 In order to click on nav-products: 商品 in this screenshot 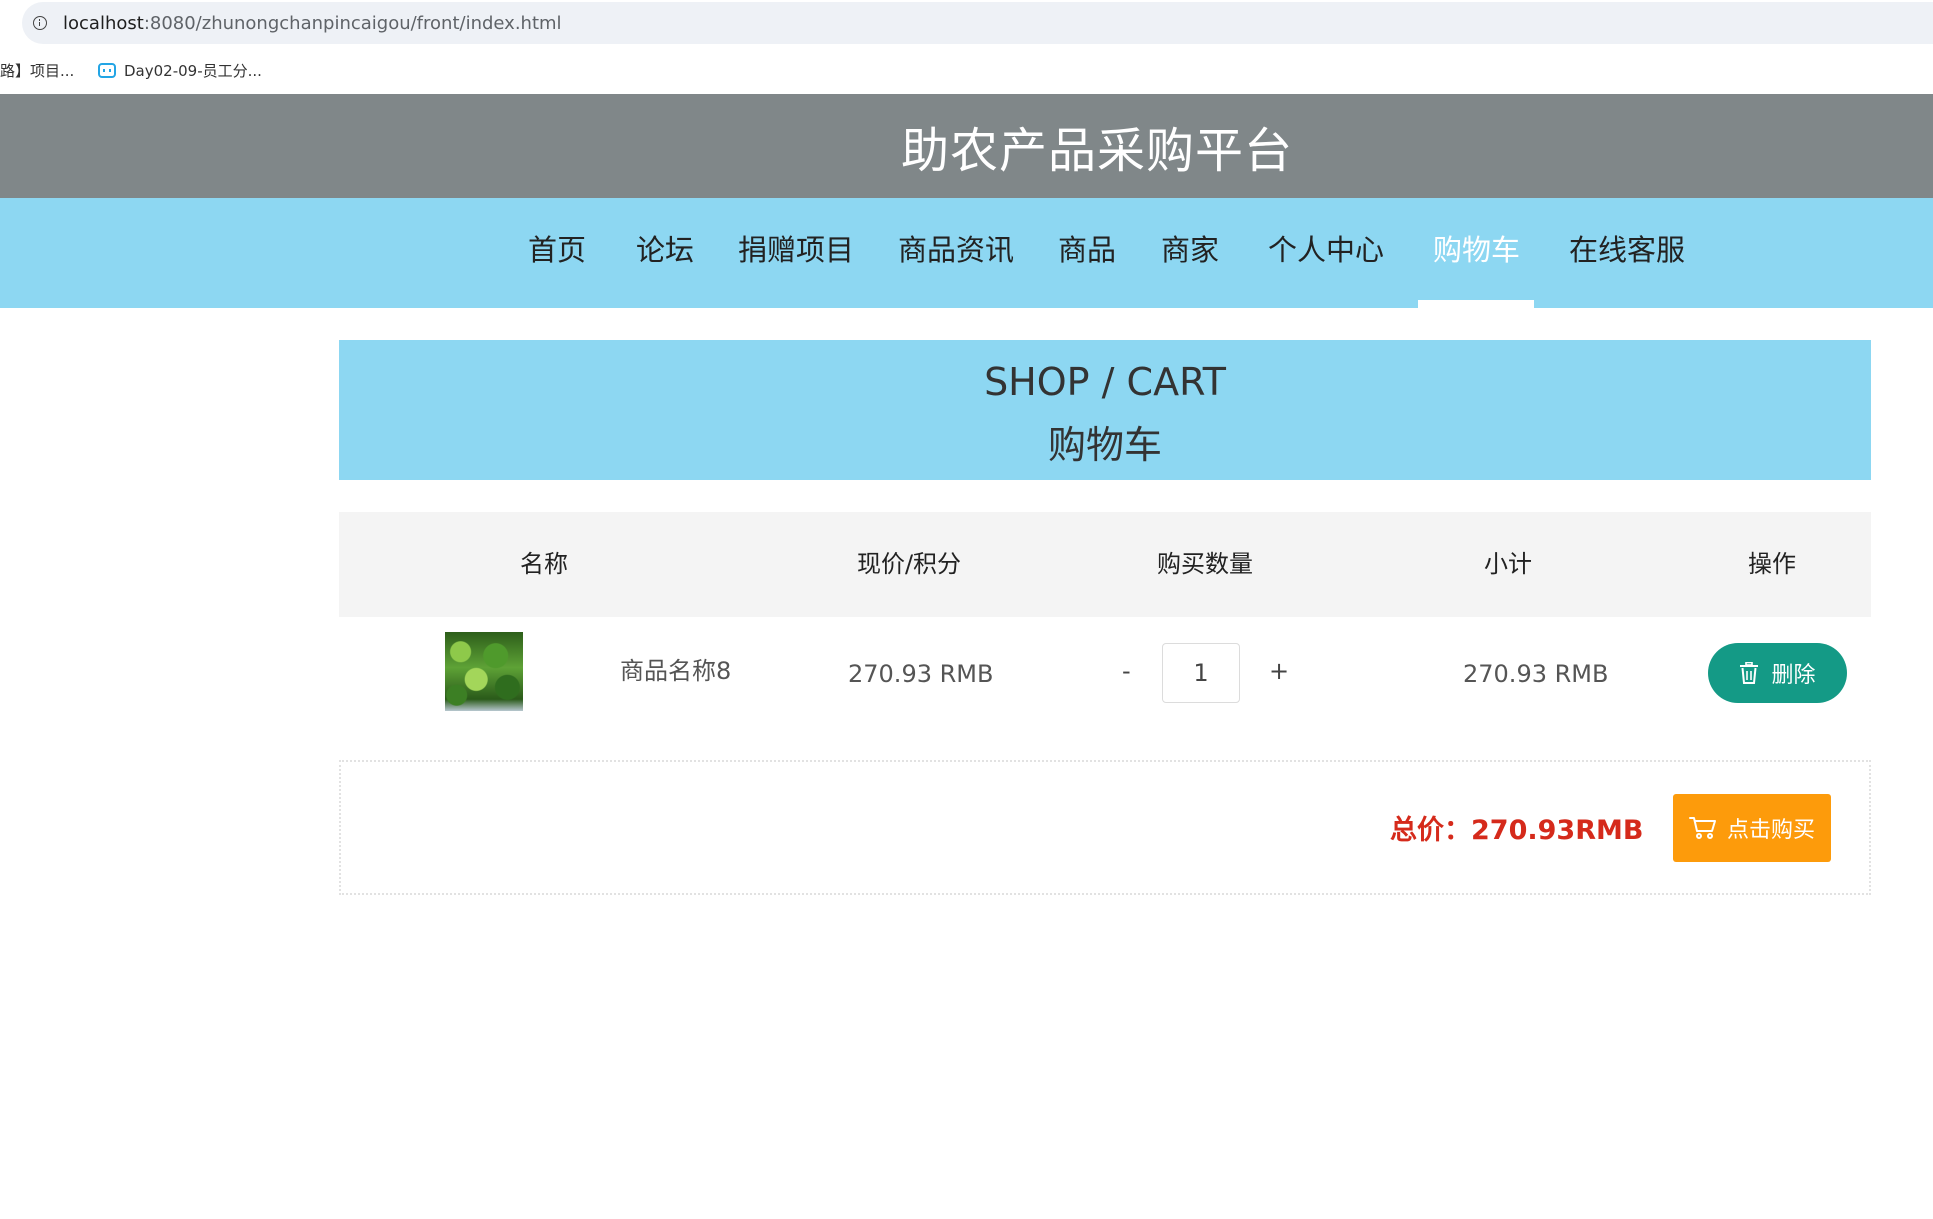, I will do `click(1087, 253)`.